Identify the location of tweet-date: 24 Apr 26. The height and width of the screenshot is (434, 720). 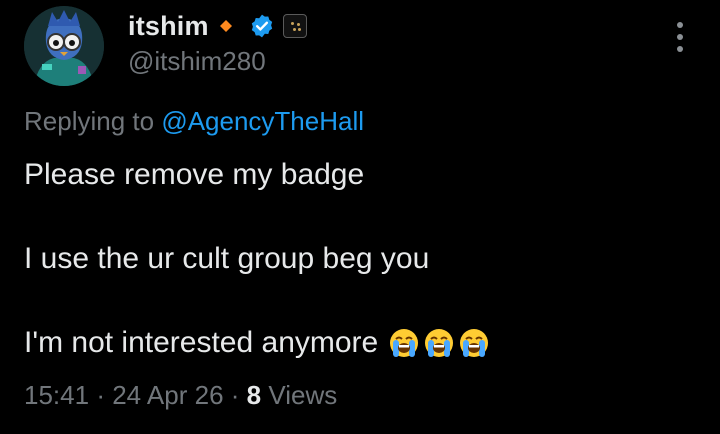
(167, 395).